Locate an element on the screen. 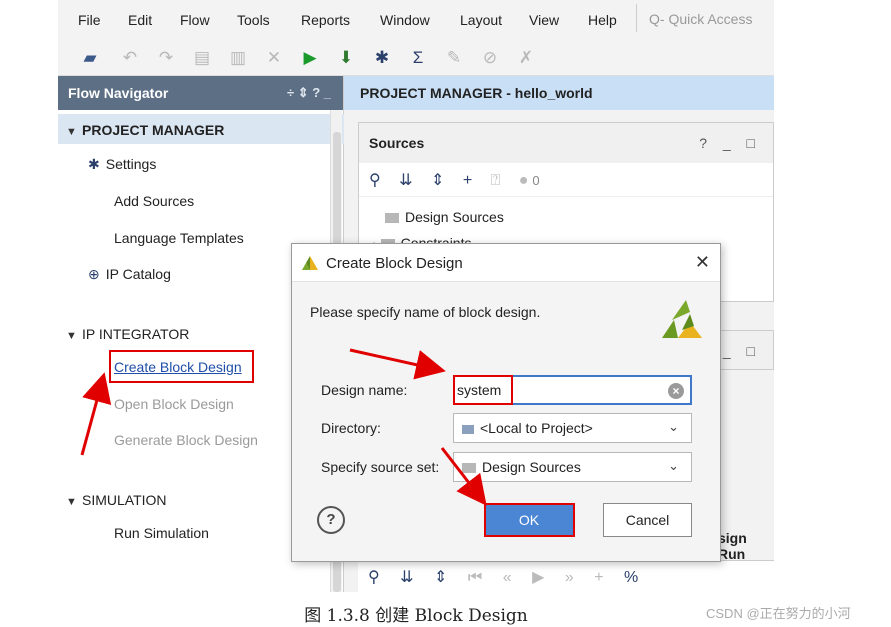 Image resolution: width=891 pixels, height=627 pixels. panel-window-controls: ? _ □ is located at coordinates (730, 143).